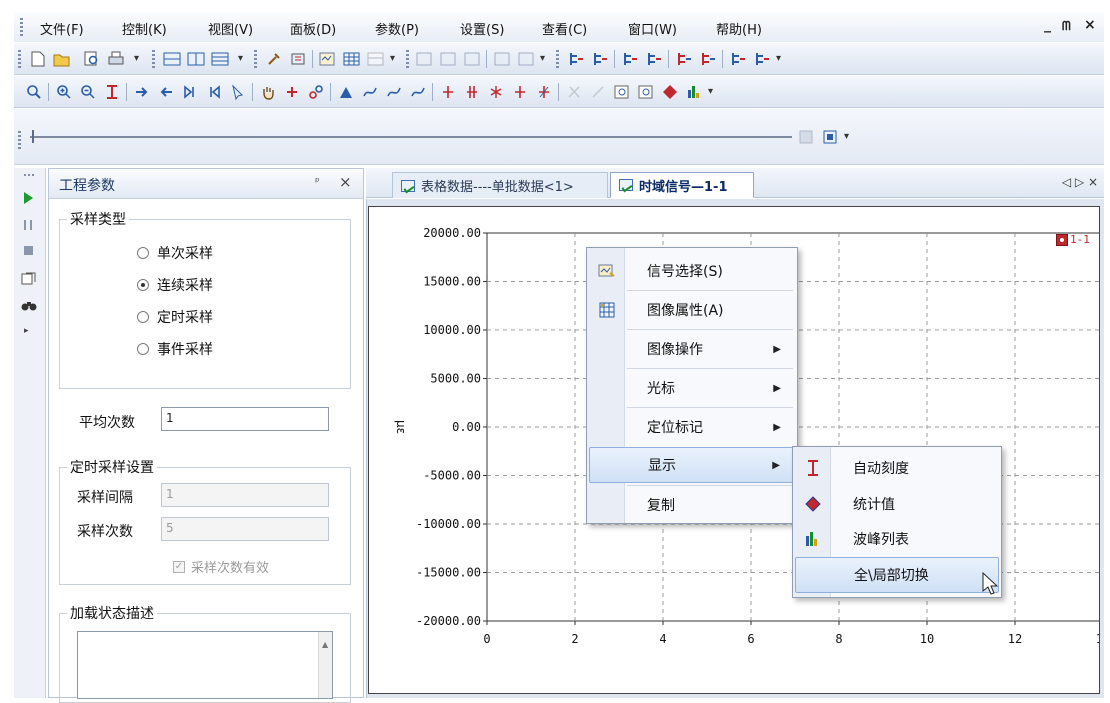 The image size is (1110, 703). I want to click on channel-move-1-icon, so click(576, 59).